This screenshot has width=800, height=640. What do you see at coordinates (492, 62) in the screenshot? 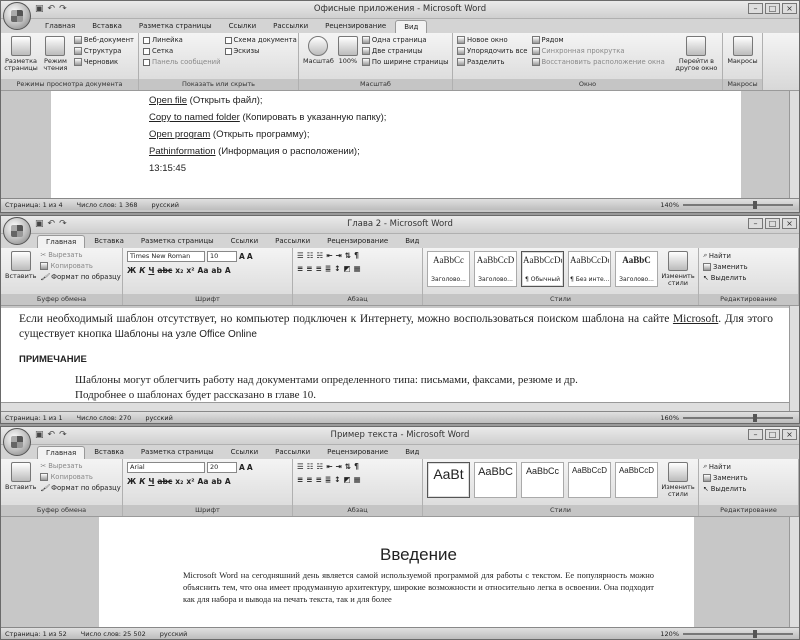
I see `split-button: Разделить` at bounding box center [492, 62].